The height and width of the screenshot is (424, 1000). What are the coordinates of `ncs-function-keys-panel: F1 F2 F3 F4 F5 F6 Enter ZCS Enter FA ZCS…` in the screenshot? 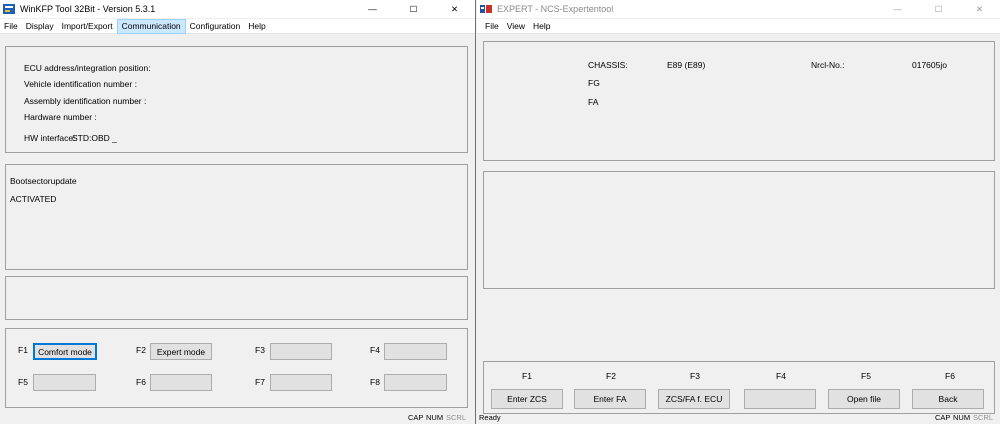 It's located at (739, 387).